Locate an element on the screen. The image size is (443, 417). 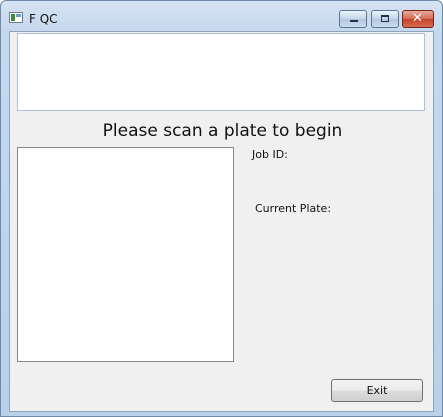
current-plate-label: Current Plate: is located at coordinates (293, 208).